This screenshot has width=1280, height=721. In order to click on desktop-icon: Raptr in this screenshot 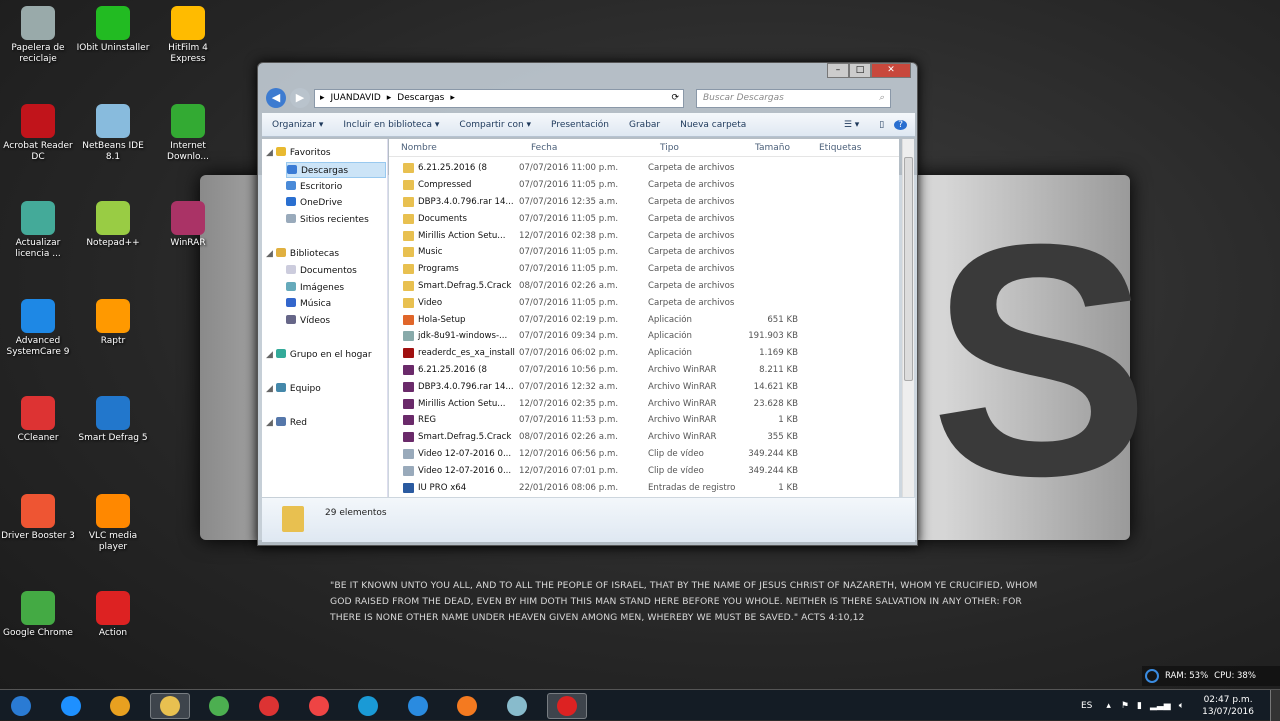, I will do `click(113, 322)`.